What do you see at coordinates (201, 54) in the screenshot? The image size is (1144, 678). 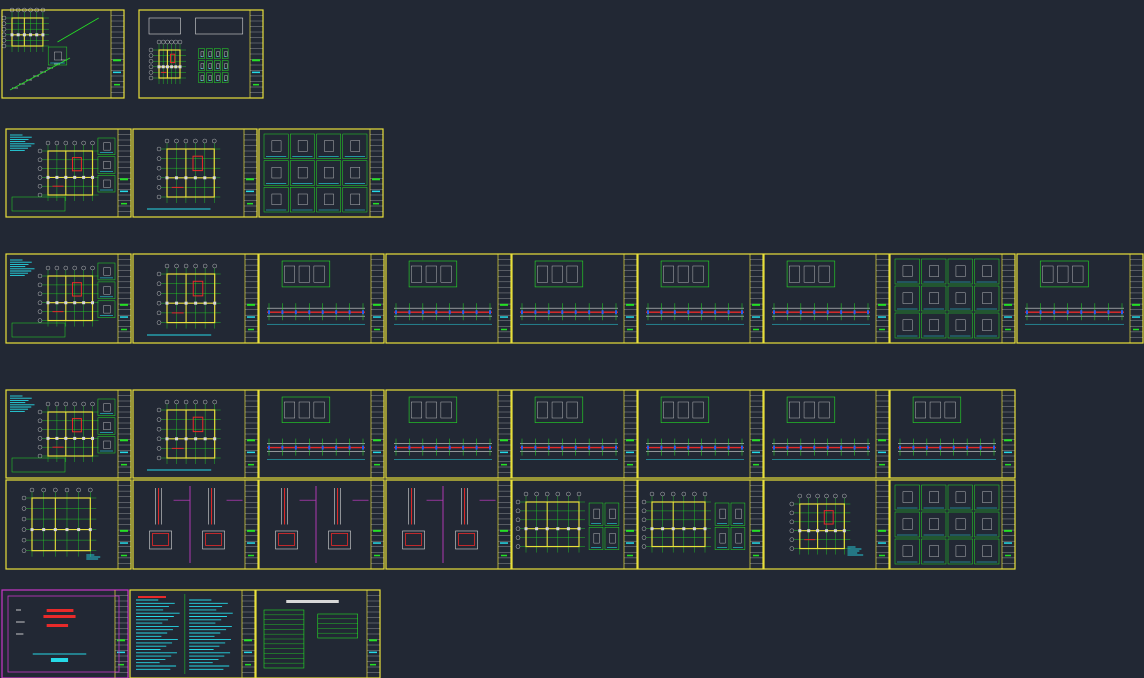 I see `drawing-sheet-tank-details` at bounding box center [201, 54].